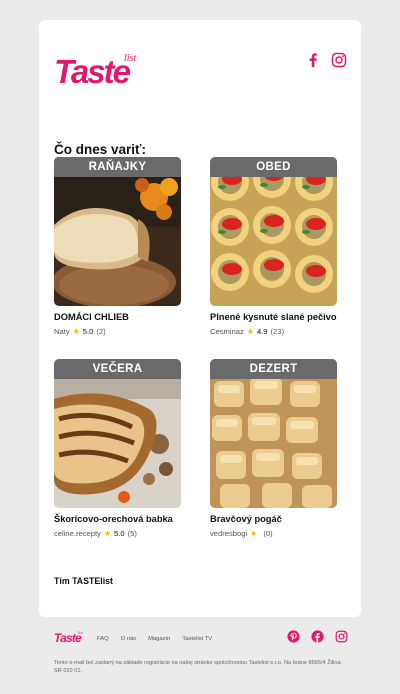 The image size is (400, 694). Describe the element at coordinates (273, 519) in the screenshot. I see `recipe-title: Bravčový pogáč` at that location.